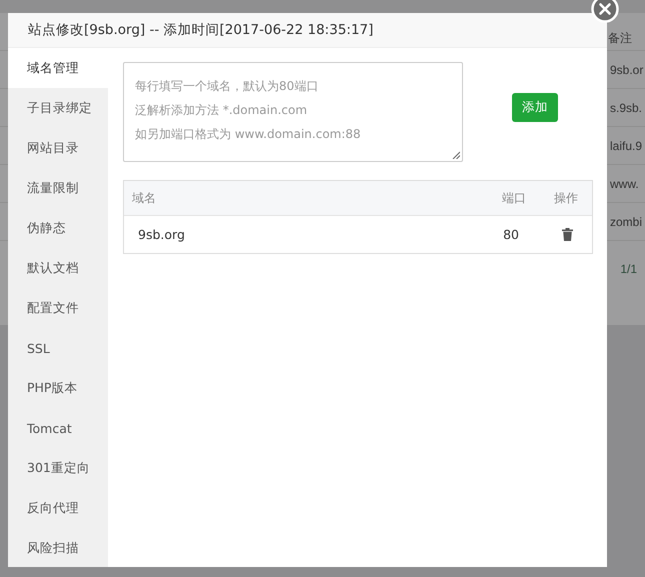  Describe the element at coordinates (626, 107) in the screenshot. I see `table-cell: s.9sb.` at that location.